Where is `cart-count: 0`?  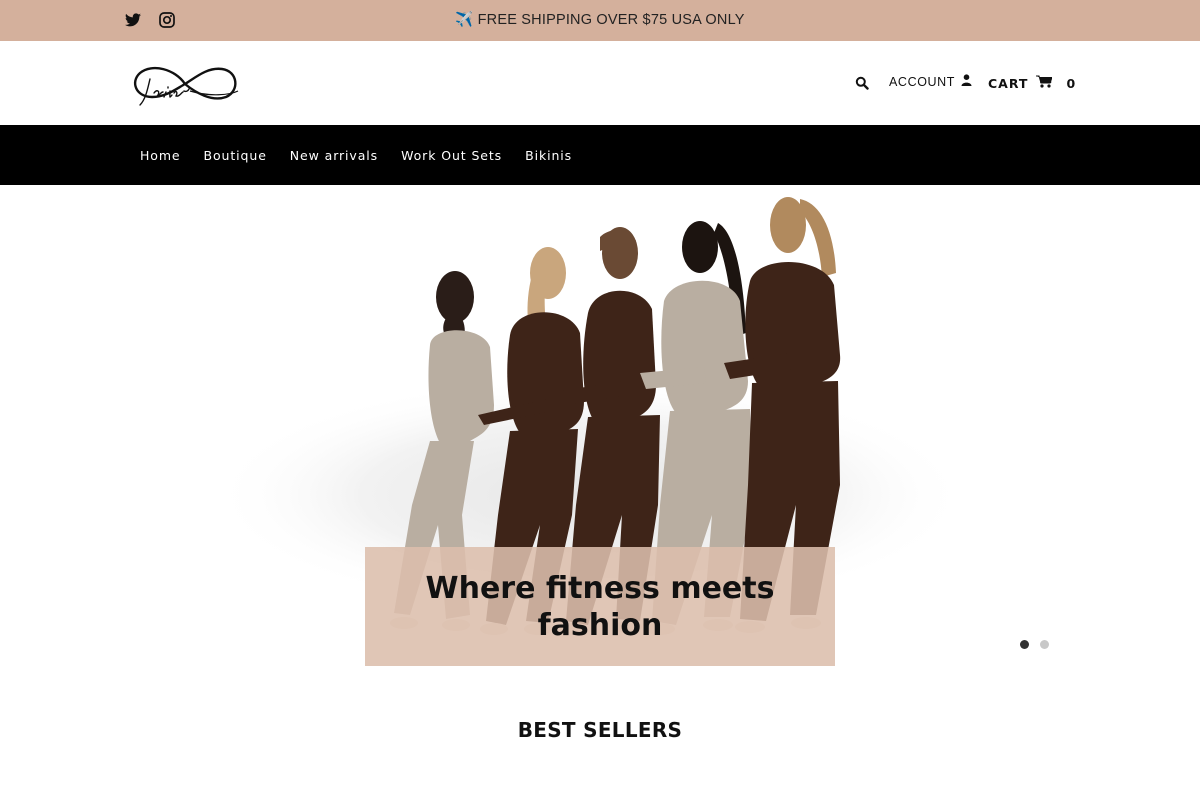 cart-count: 0 is located at coordinates (1071, 83).